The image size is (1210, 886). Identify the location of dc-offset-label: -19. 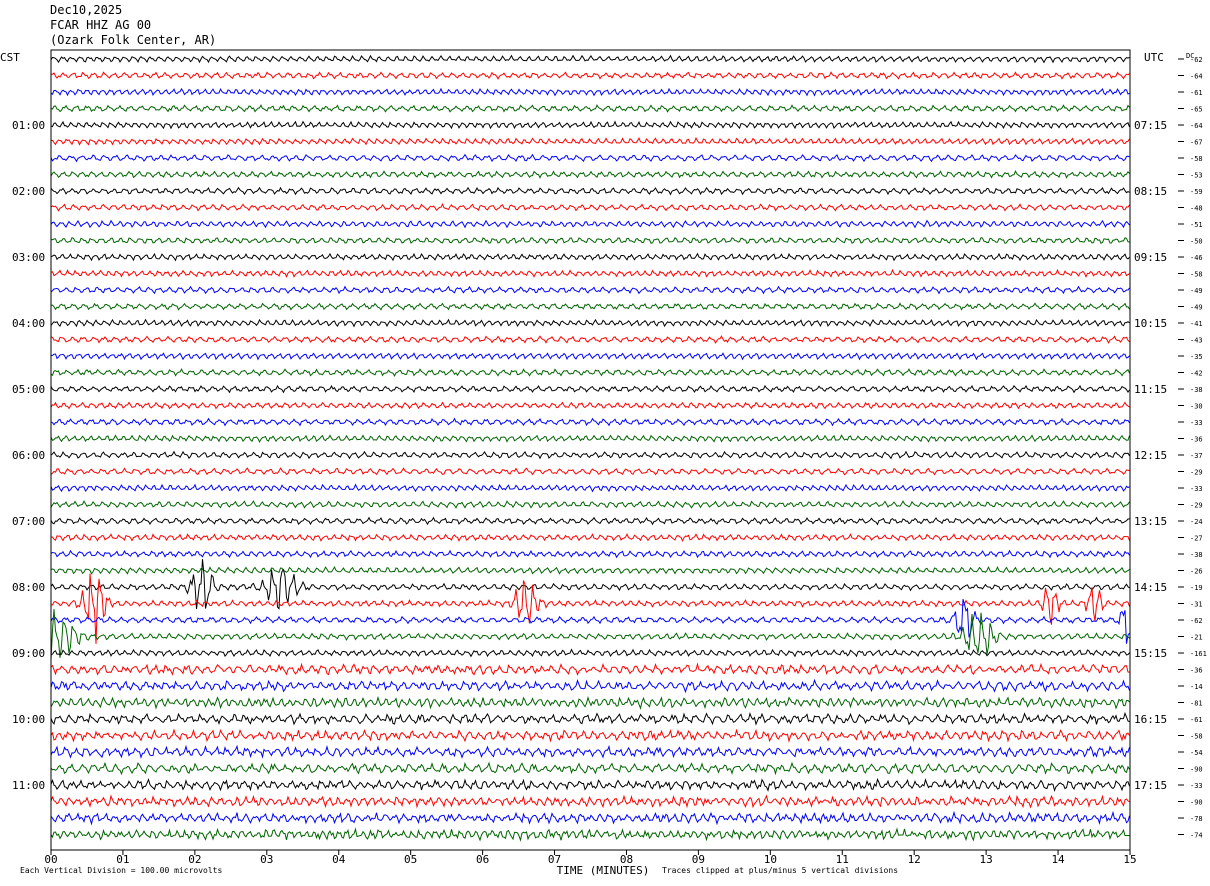
(1196, 588).